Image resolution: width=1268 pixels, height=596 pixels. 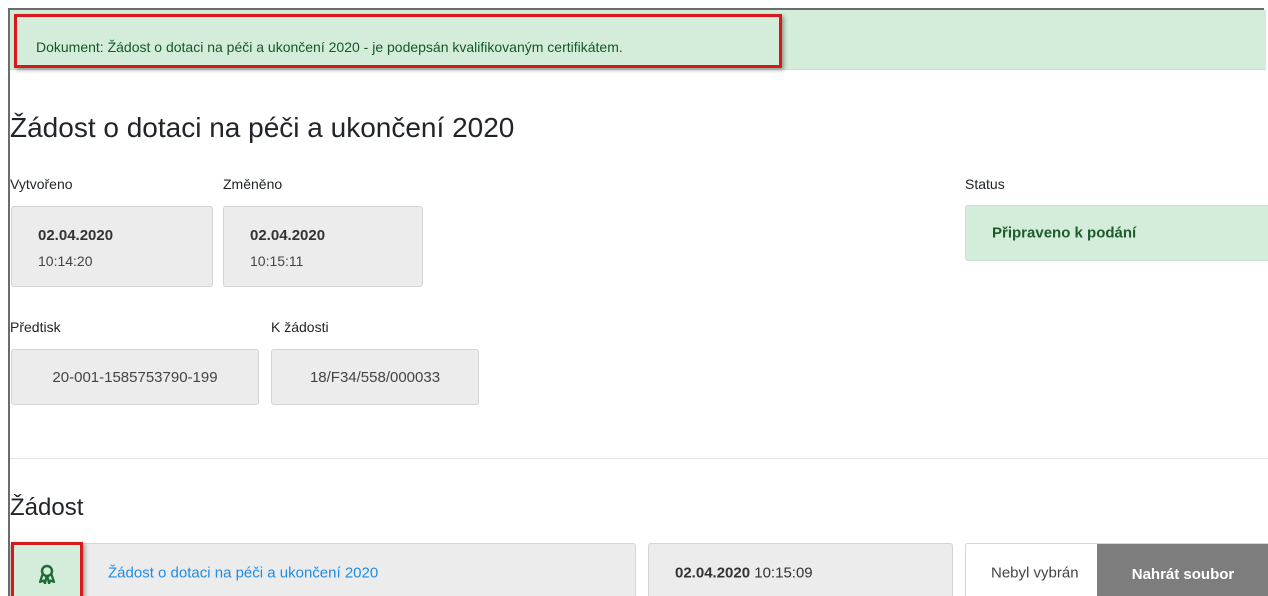 I want to click on page-title: Žádost o dotaci na péči a ukončení 2020, so click(x=262, y=127).